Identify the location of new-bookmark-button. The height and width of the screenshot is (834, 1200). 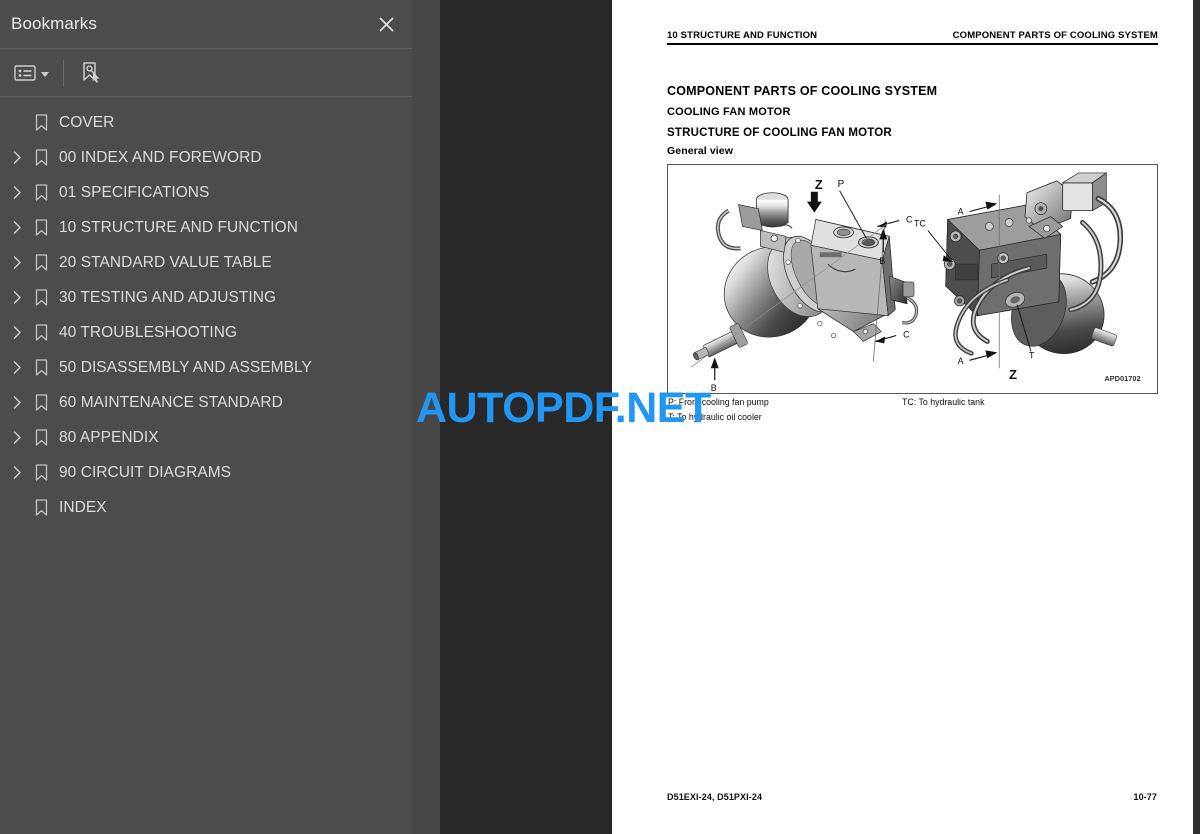
(91, 73).